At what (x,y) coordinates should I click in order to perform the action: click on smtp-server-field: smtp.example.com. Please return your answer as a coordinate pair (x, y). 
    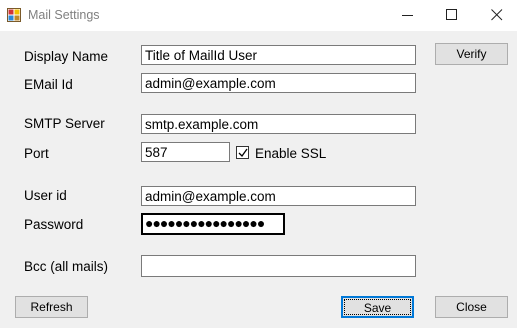
    Looking at the image, I should click on (278, 124).